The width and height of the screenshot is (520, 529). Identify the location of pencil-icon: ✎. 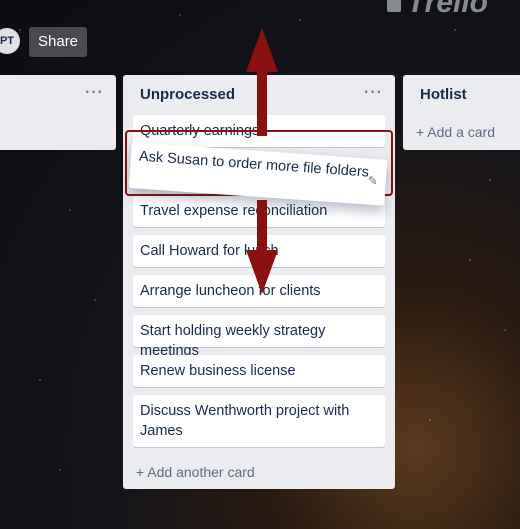
(372, 181).